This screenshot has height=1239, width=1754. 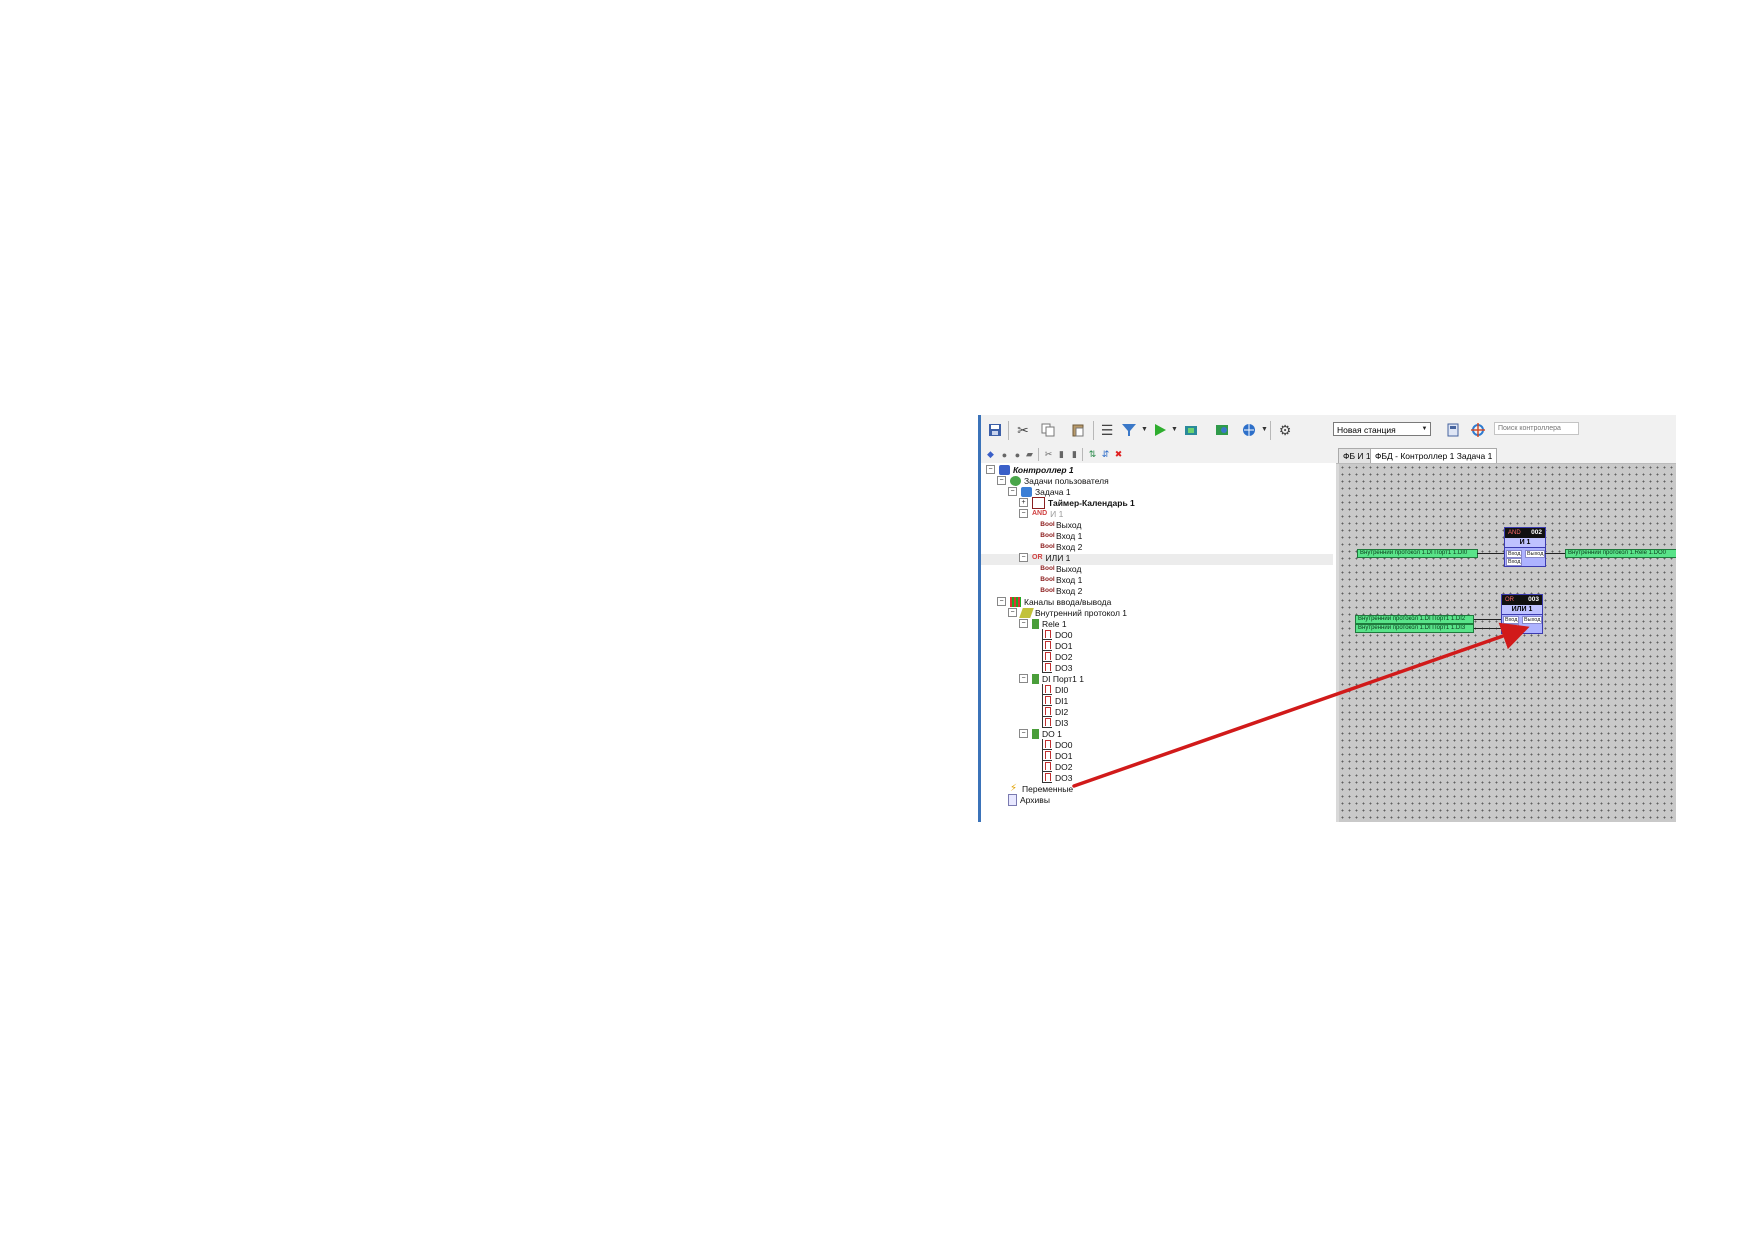 What do you see at coordinates (1040, 788) in the screenshot?
I see `tree-node-variables: ⚡ Переменные` at bounding box center [1040, 788].